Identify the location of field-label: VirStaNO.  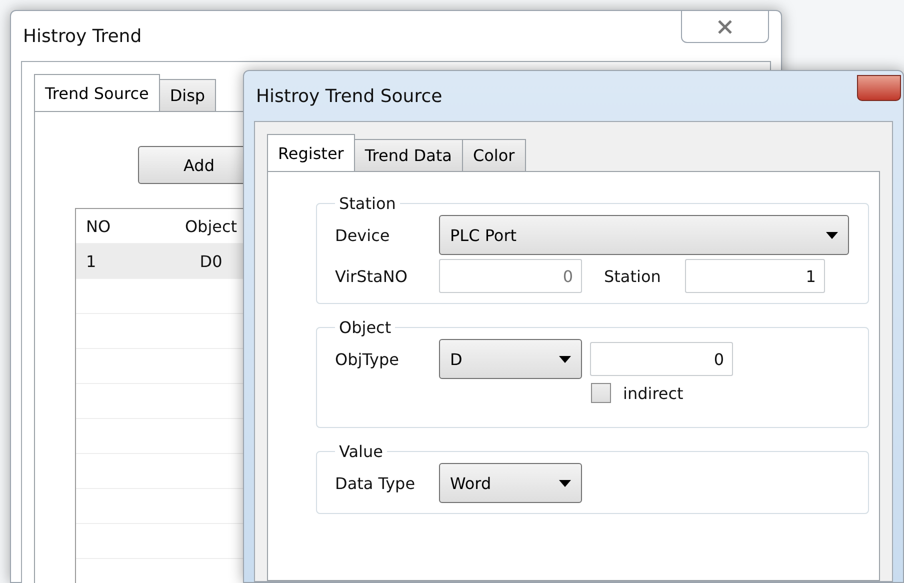
(371, 276).